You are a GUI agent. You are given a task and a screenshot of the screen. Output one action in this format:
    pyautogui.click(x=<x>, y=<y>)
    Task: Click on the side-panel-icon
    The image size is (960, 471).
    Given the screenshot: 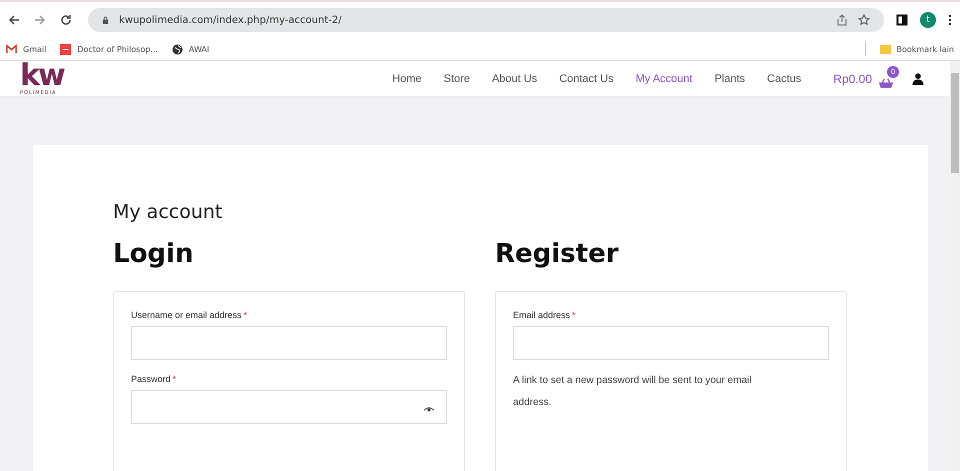 What is the action you would take?
    pyautogui.click(x=902, y=20)
    